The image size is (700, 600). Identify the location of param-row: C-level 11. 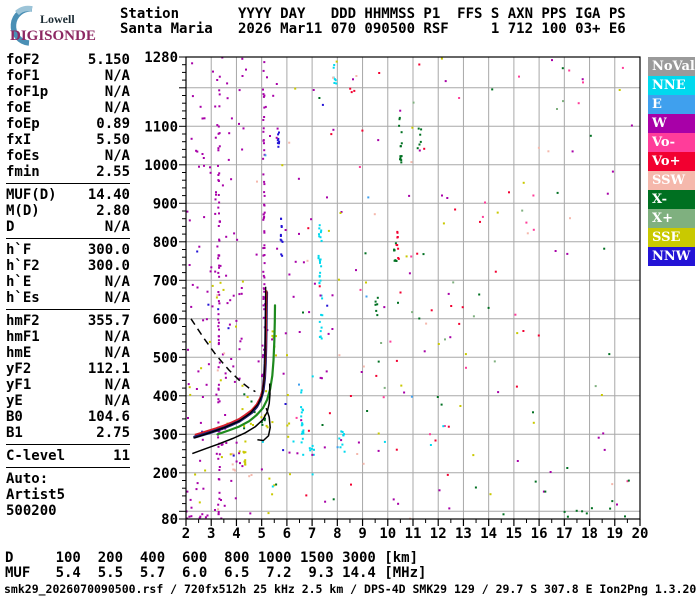
(68, 456).